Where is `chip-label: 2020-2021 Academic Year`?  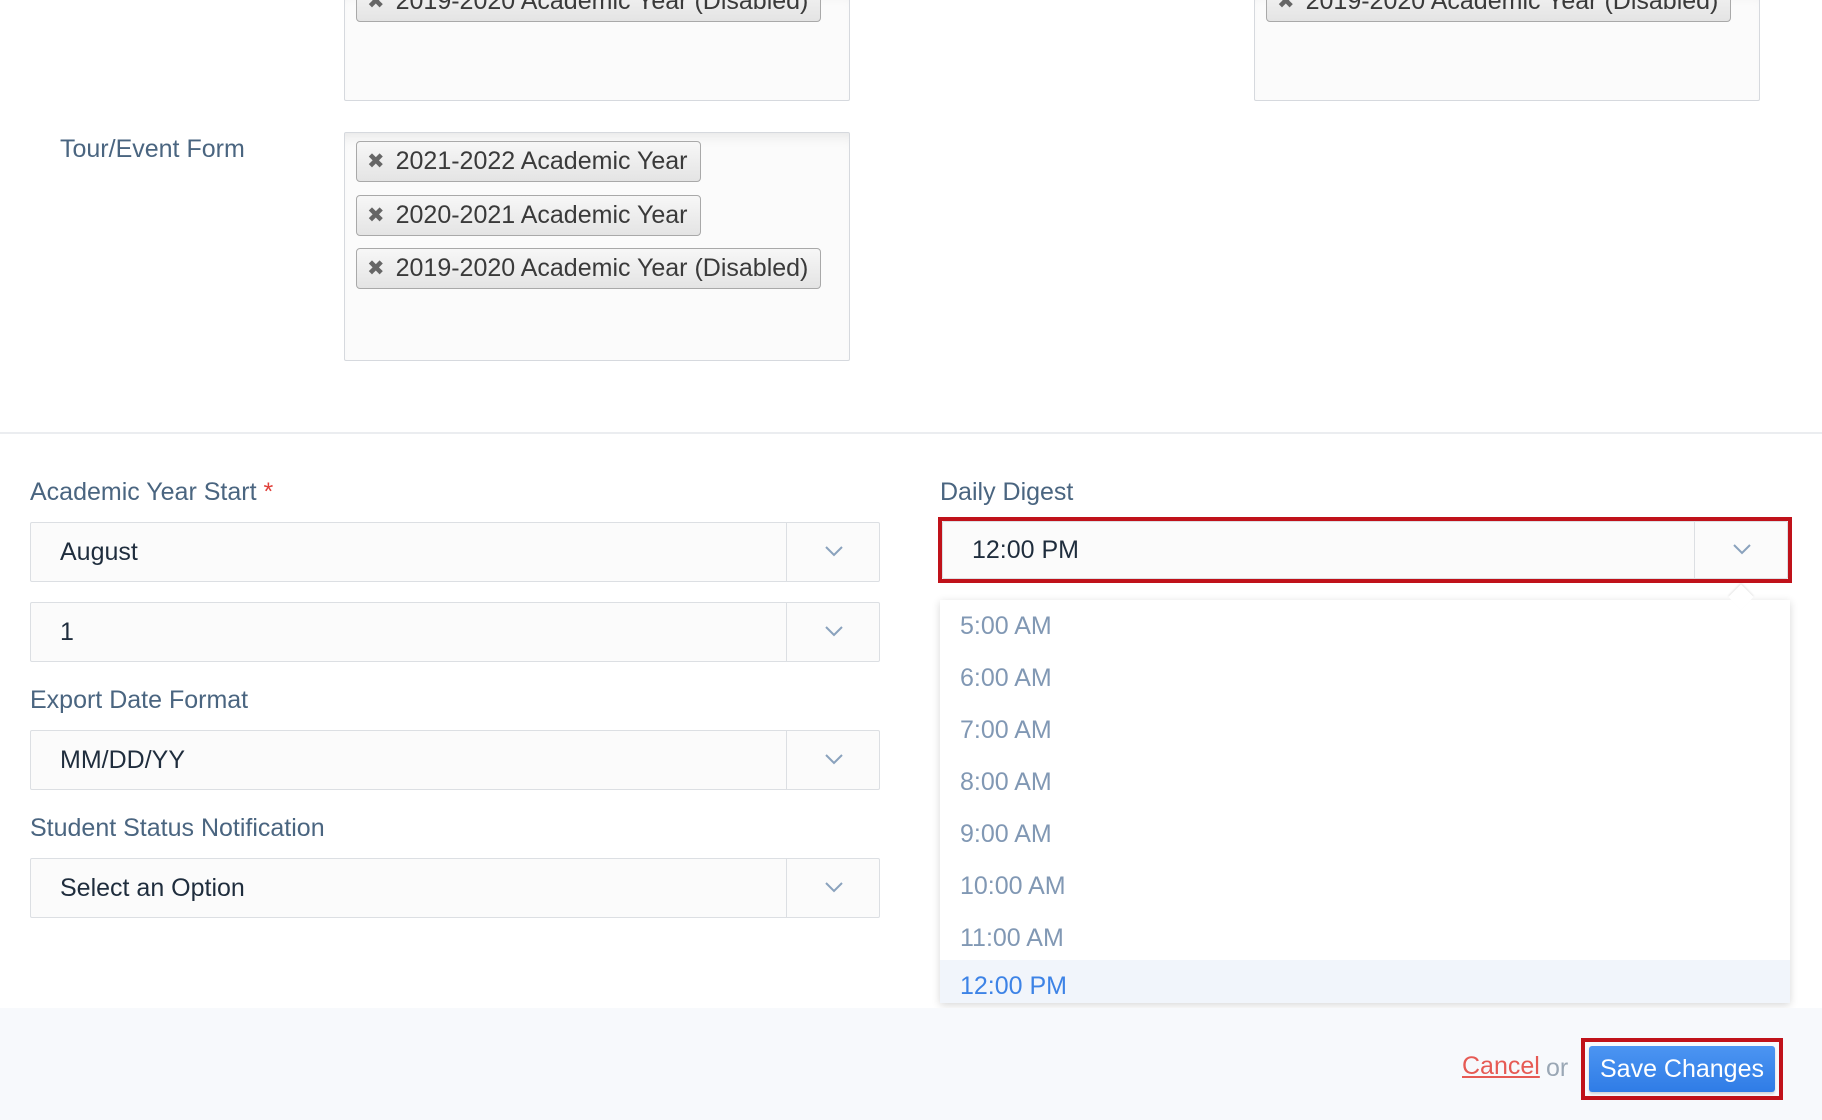 chip-label: 2020-2021 Academic Year is located at coordinates (541, 215).